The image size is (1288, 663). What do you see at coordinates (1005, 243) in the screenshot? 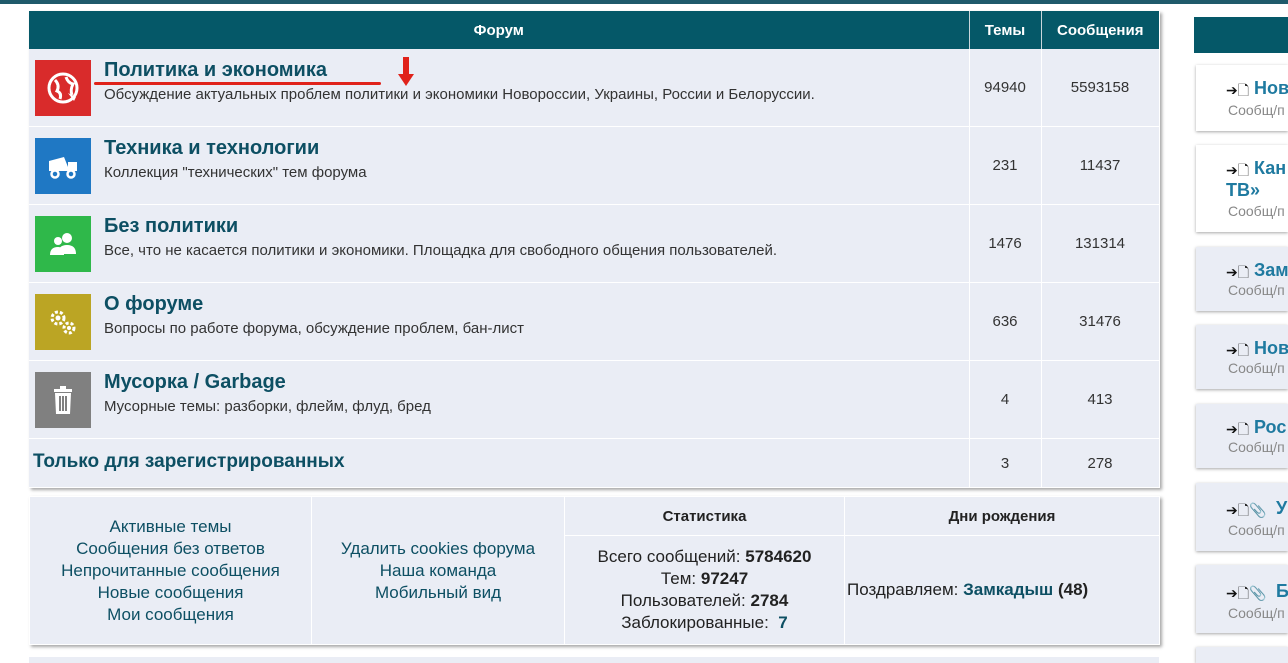
I see `topics-count: 1476` at bounding box center [1005, 243].